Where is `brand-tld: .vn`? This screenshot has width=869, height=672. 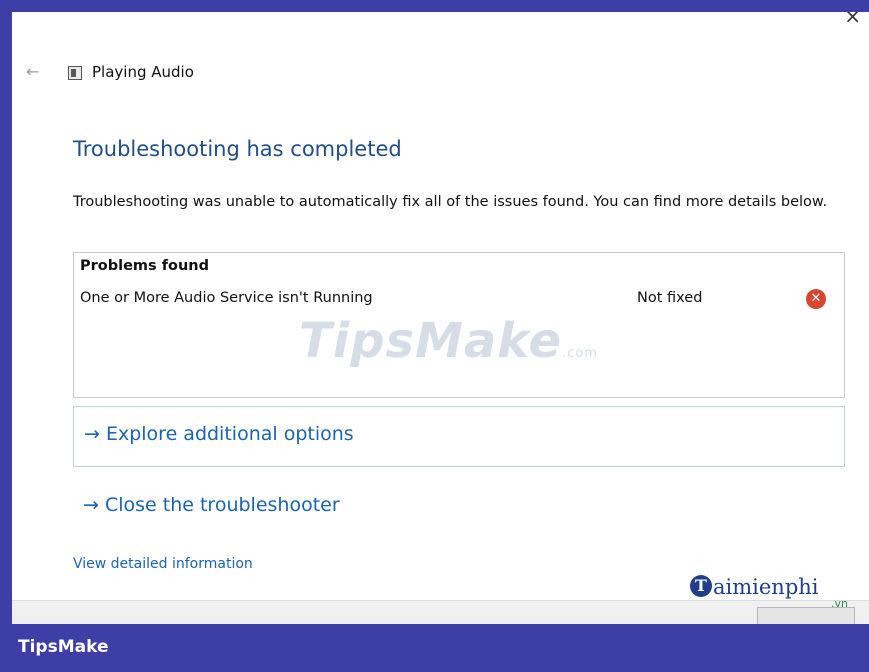
brand-tld: .vn is located at coordinates (839, 603).